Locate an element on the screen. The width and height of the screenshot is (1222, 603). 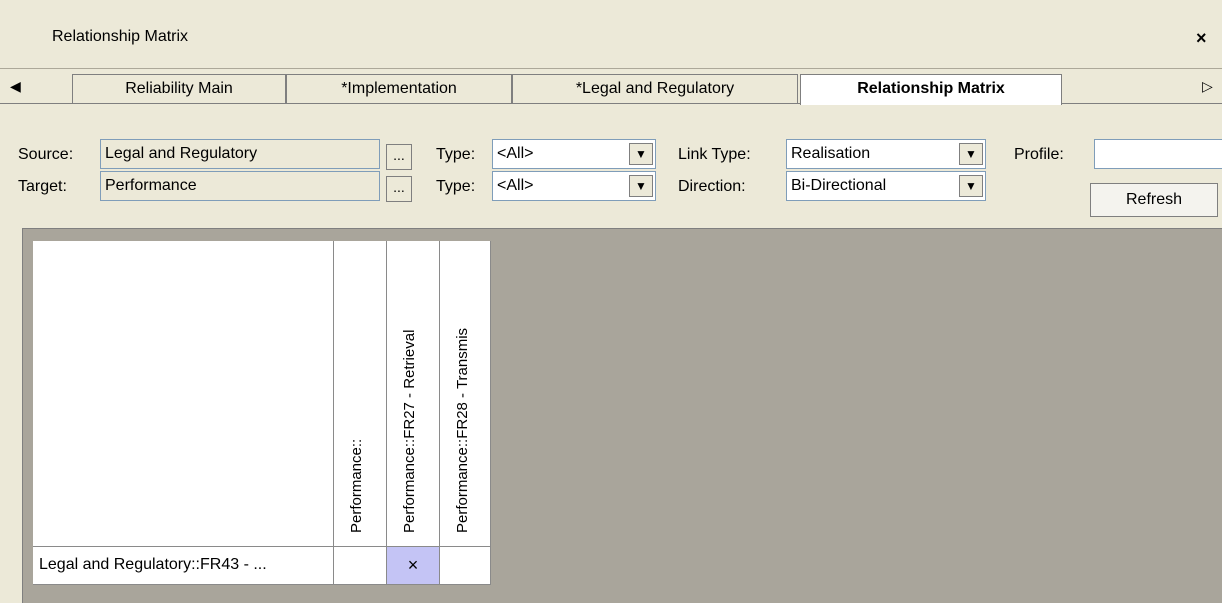
target-field: Performance is located at coordinates (240, 186).